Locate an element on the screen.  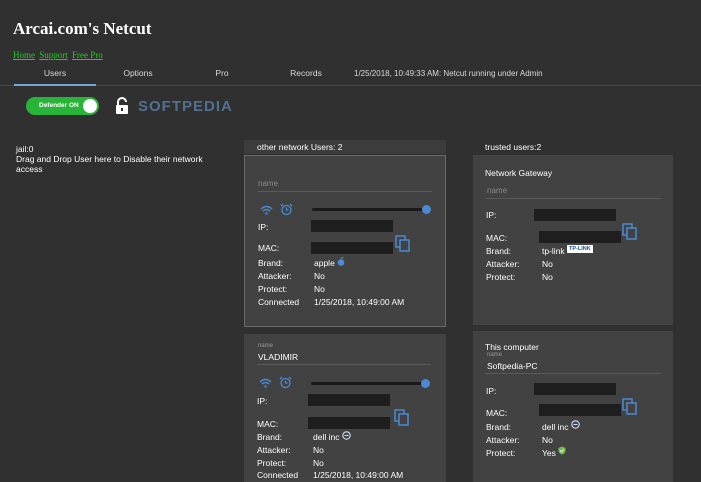
tab-users: Users is located at coordinates (55, 77).